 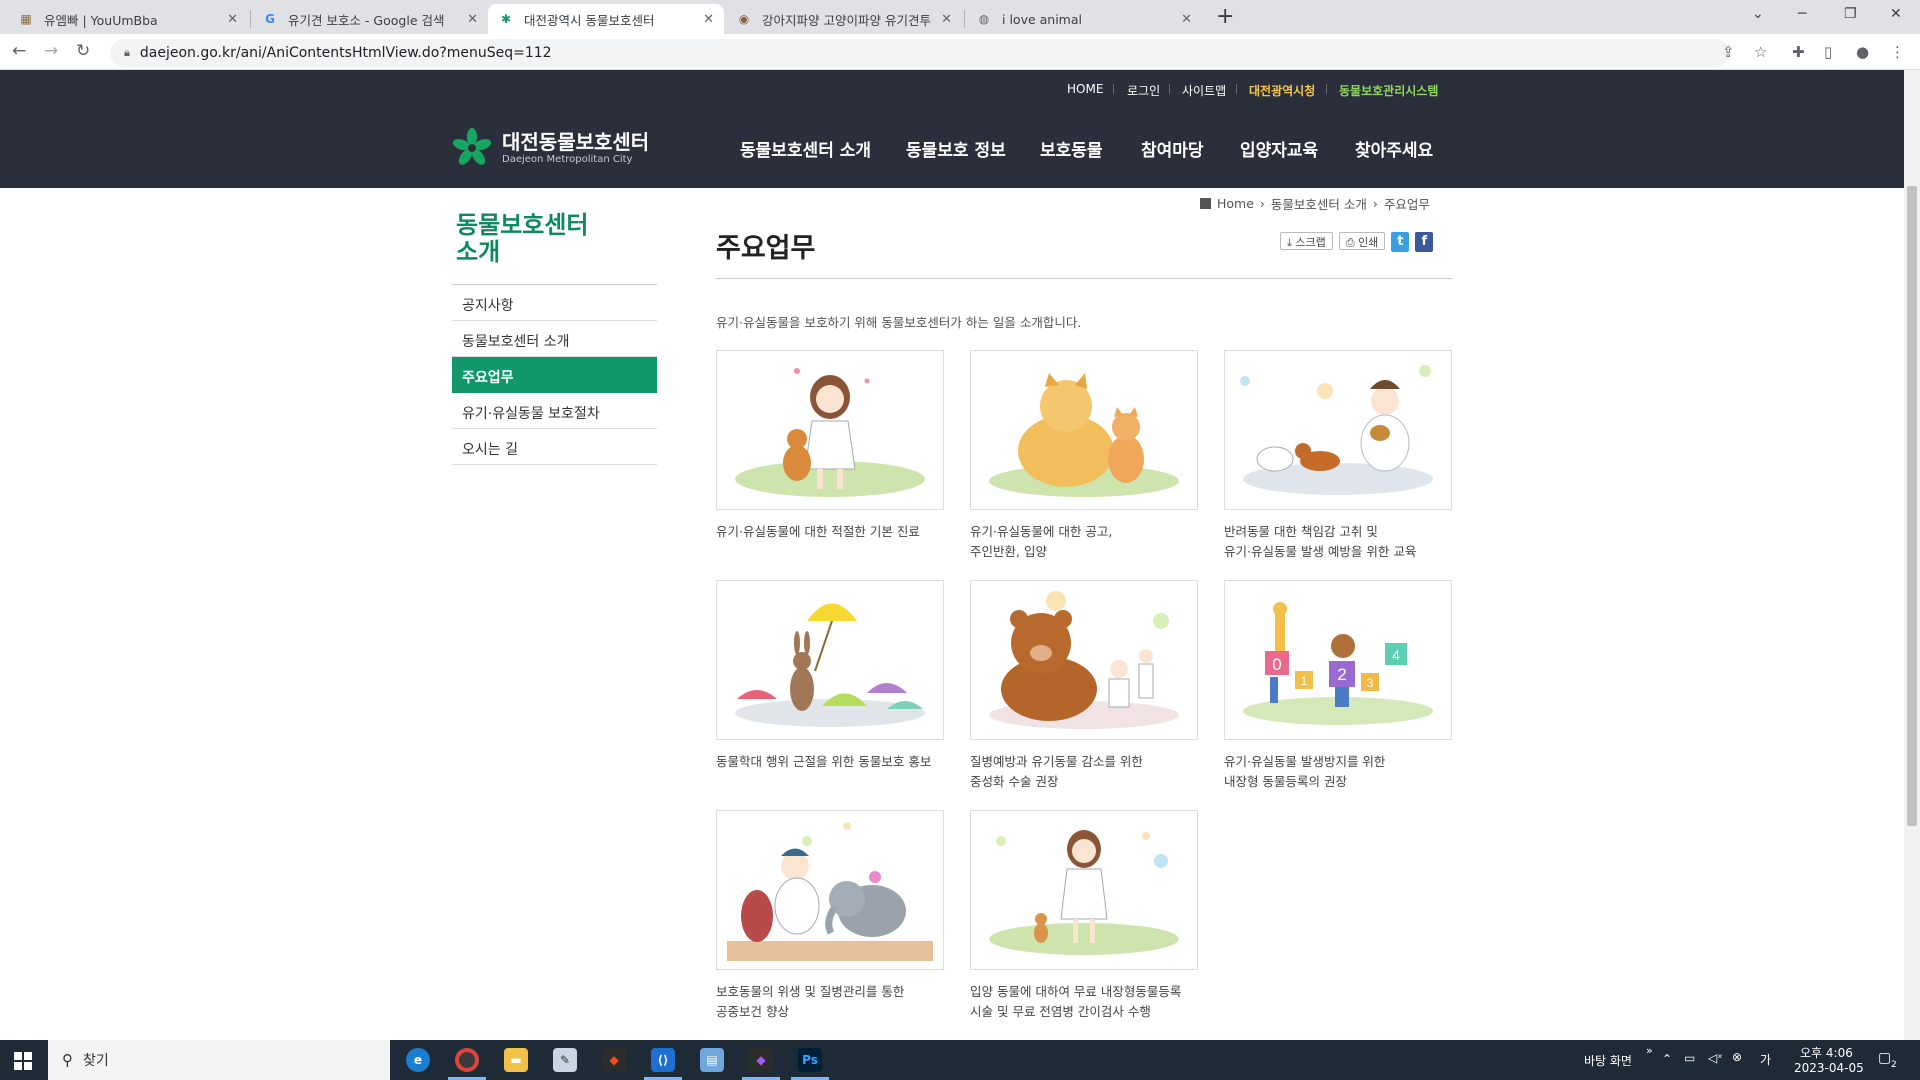 What do you see at coordinates (270, 19) in the screenshot?
I see `google-icon: G` at bounding box center [270, 19].